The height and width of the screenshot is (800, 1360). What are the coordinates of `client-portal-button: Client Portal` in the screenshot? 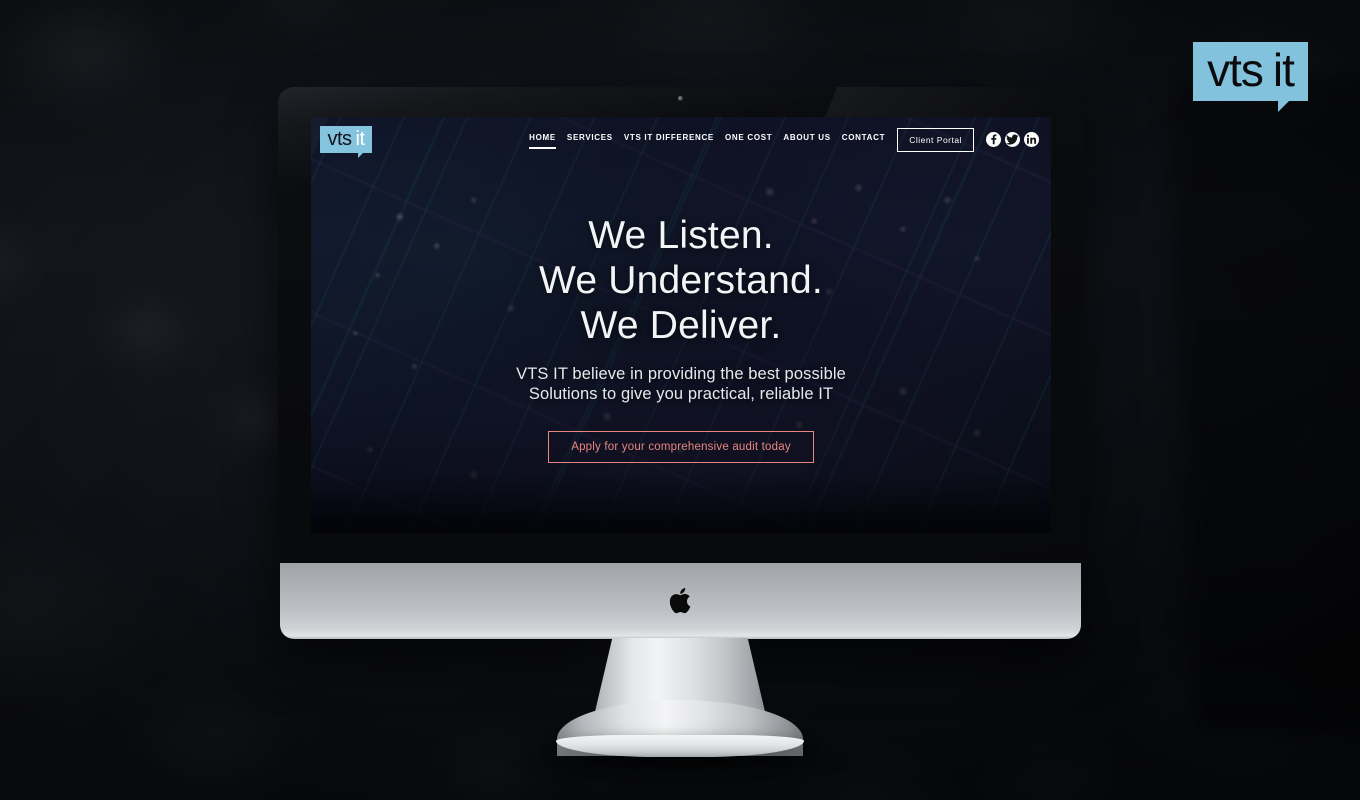 It's located at (935, 139).